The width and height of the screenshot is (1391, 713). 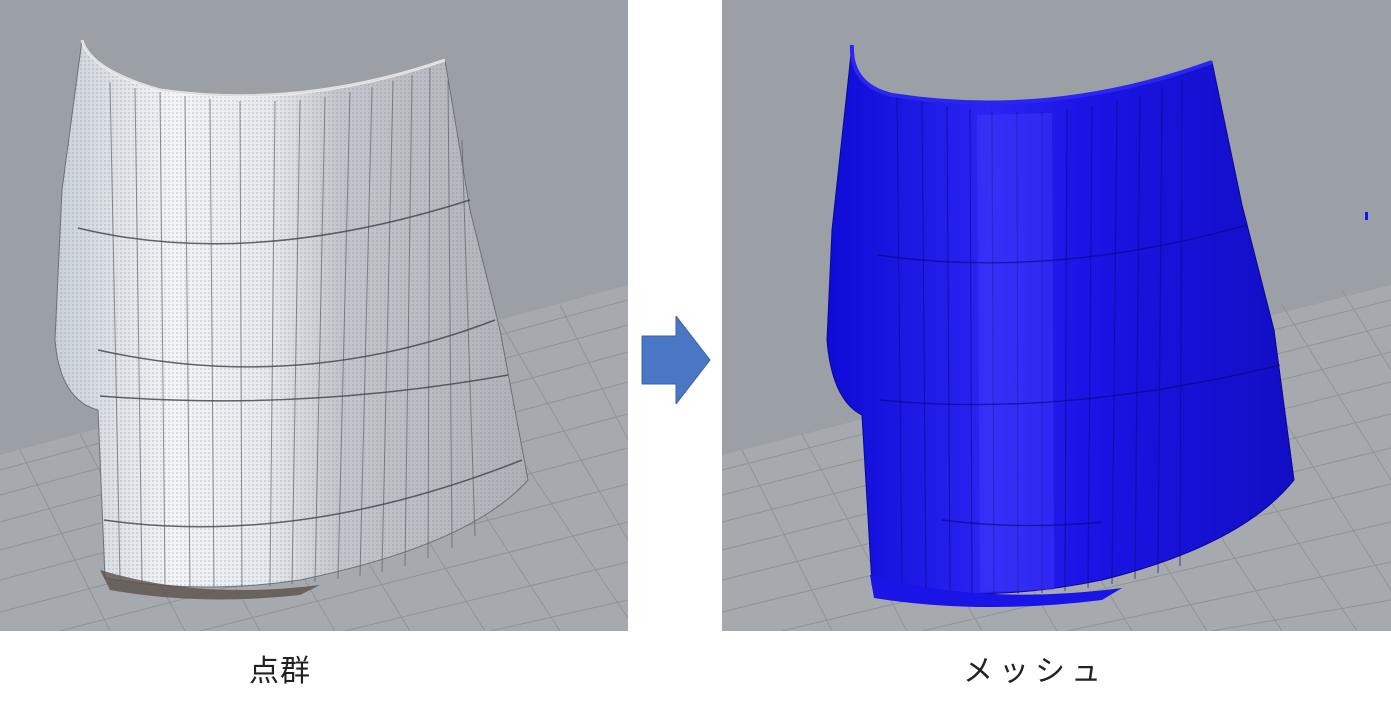 I want to click on point-cloud-caption: 点群, so click(x=280, y=671).